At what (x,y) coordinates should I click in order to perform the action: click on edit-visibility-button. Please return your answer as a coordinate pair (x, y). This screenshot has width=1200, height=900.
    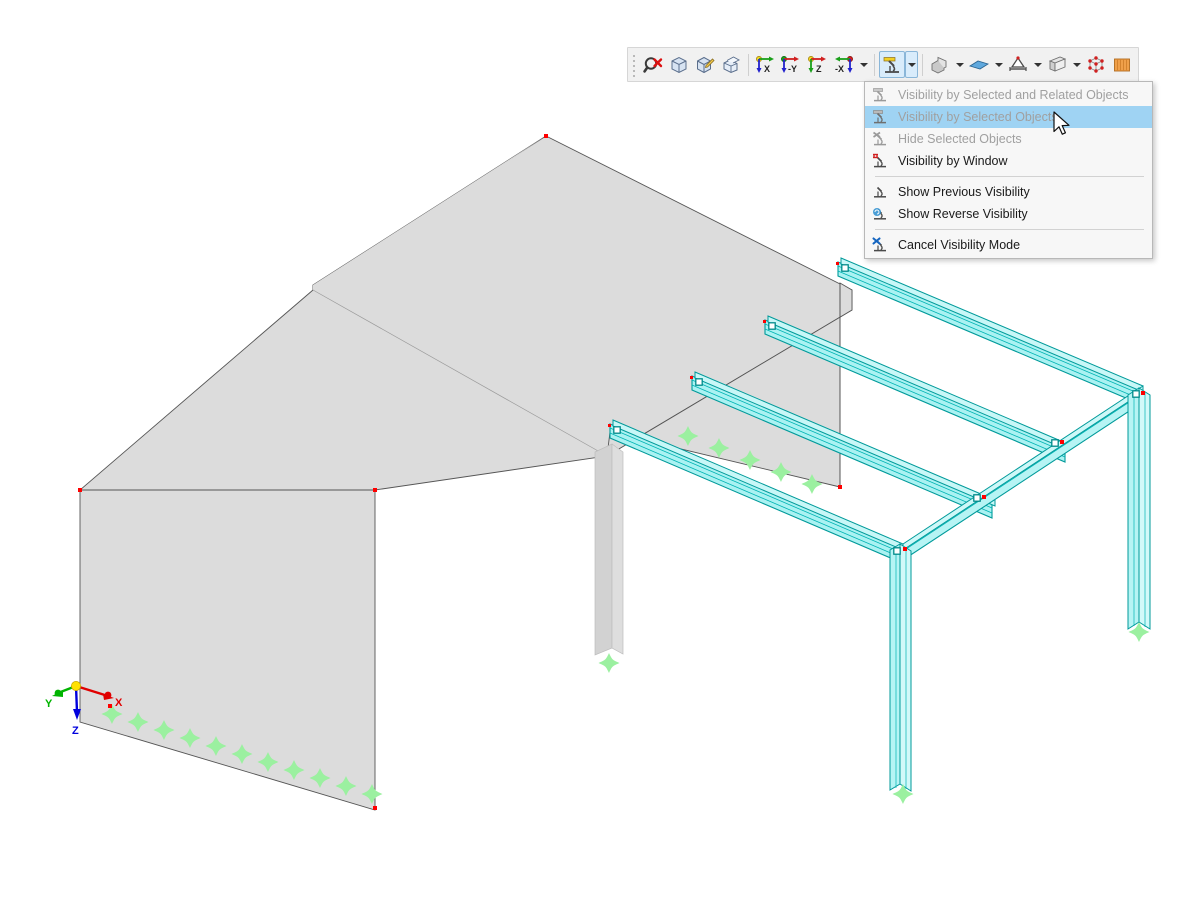
    Looking at the image, I should click on (705, 64).